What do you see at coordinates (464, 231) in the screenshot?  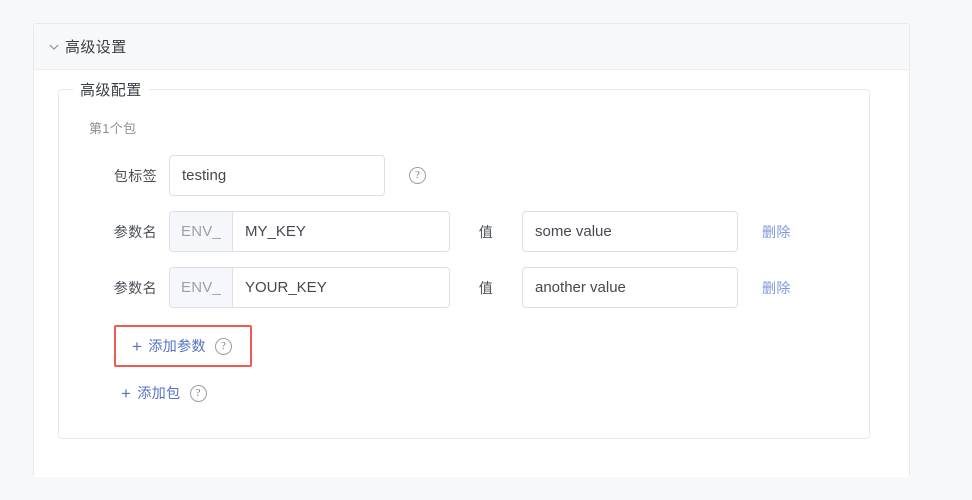 I see `param-row: 参数名 ENV_ MY_KEY 值 some value 删除` at bounding box center [464, 231].